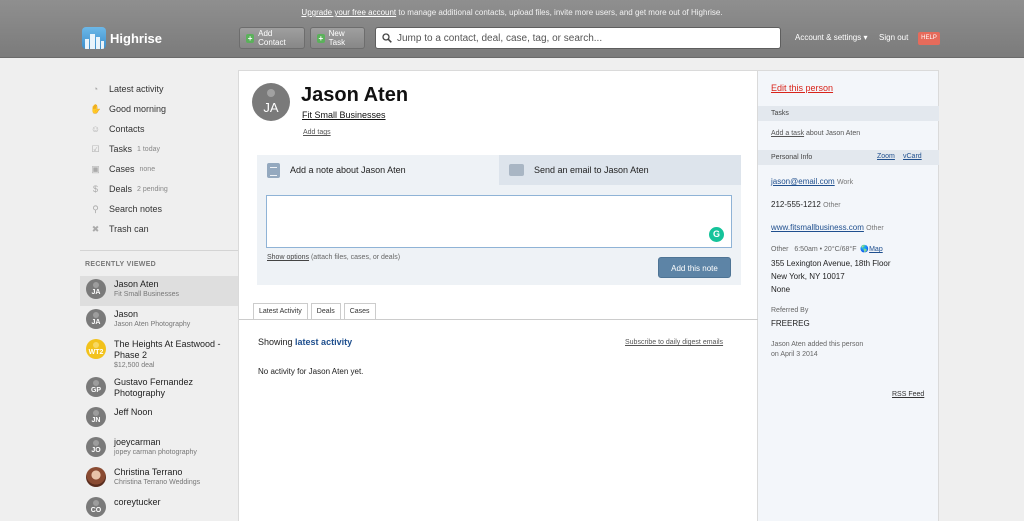 The width and height of the screenshot is (1024, 521). Describe the element at coordinates (159, 209) in the screenshot. I see `sidebar-item-search-notes: ⚲ Search notes` at that location.